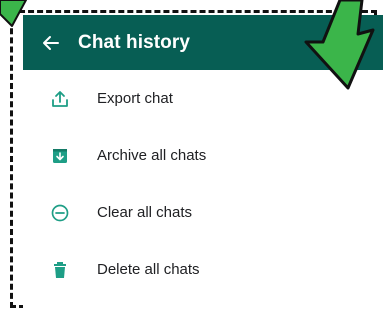 This screenshot has height=311, width=385. Describe the element at coordinates (135, 98) in the screenshot. I see `export-chat-label: Export chat` at that location.